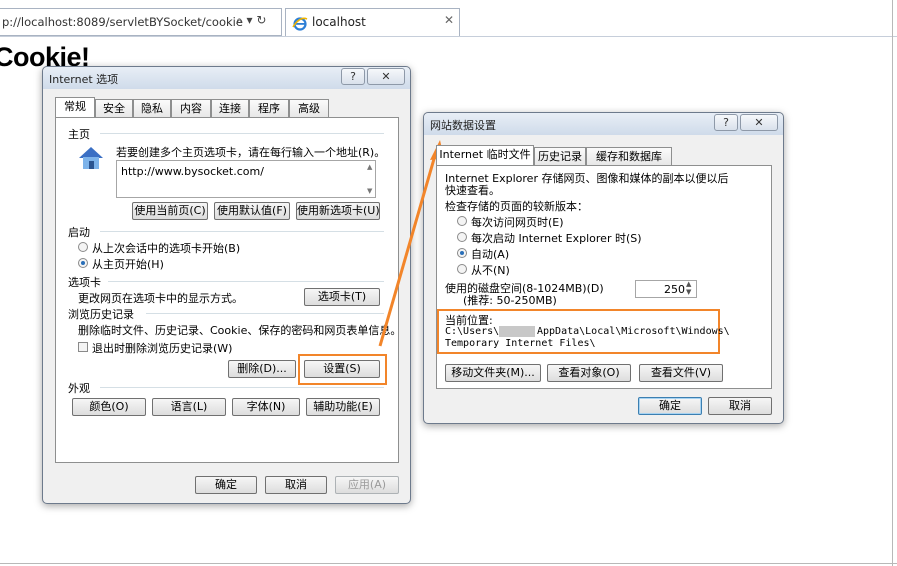 This screenshot has height=566, width=897. Describe the element at coordinates (892, 283) in the screenshot. I see `window-edge-right` at that location.